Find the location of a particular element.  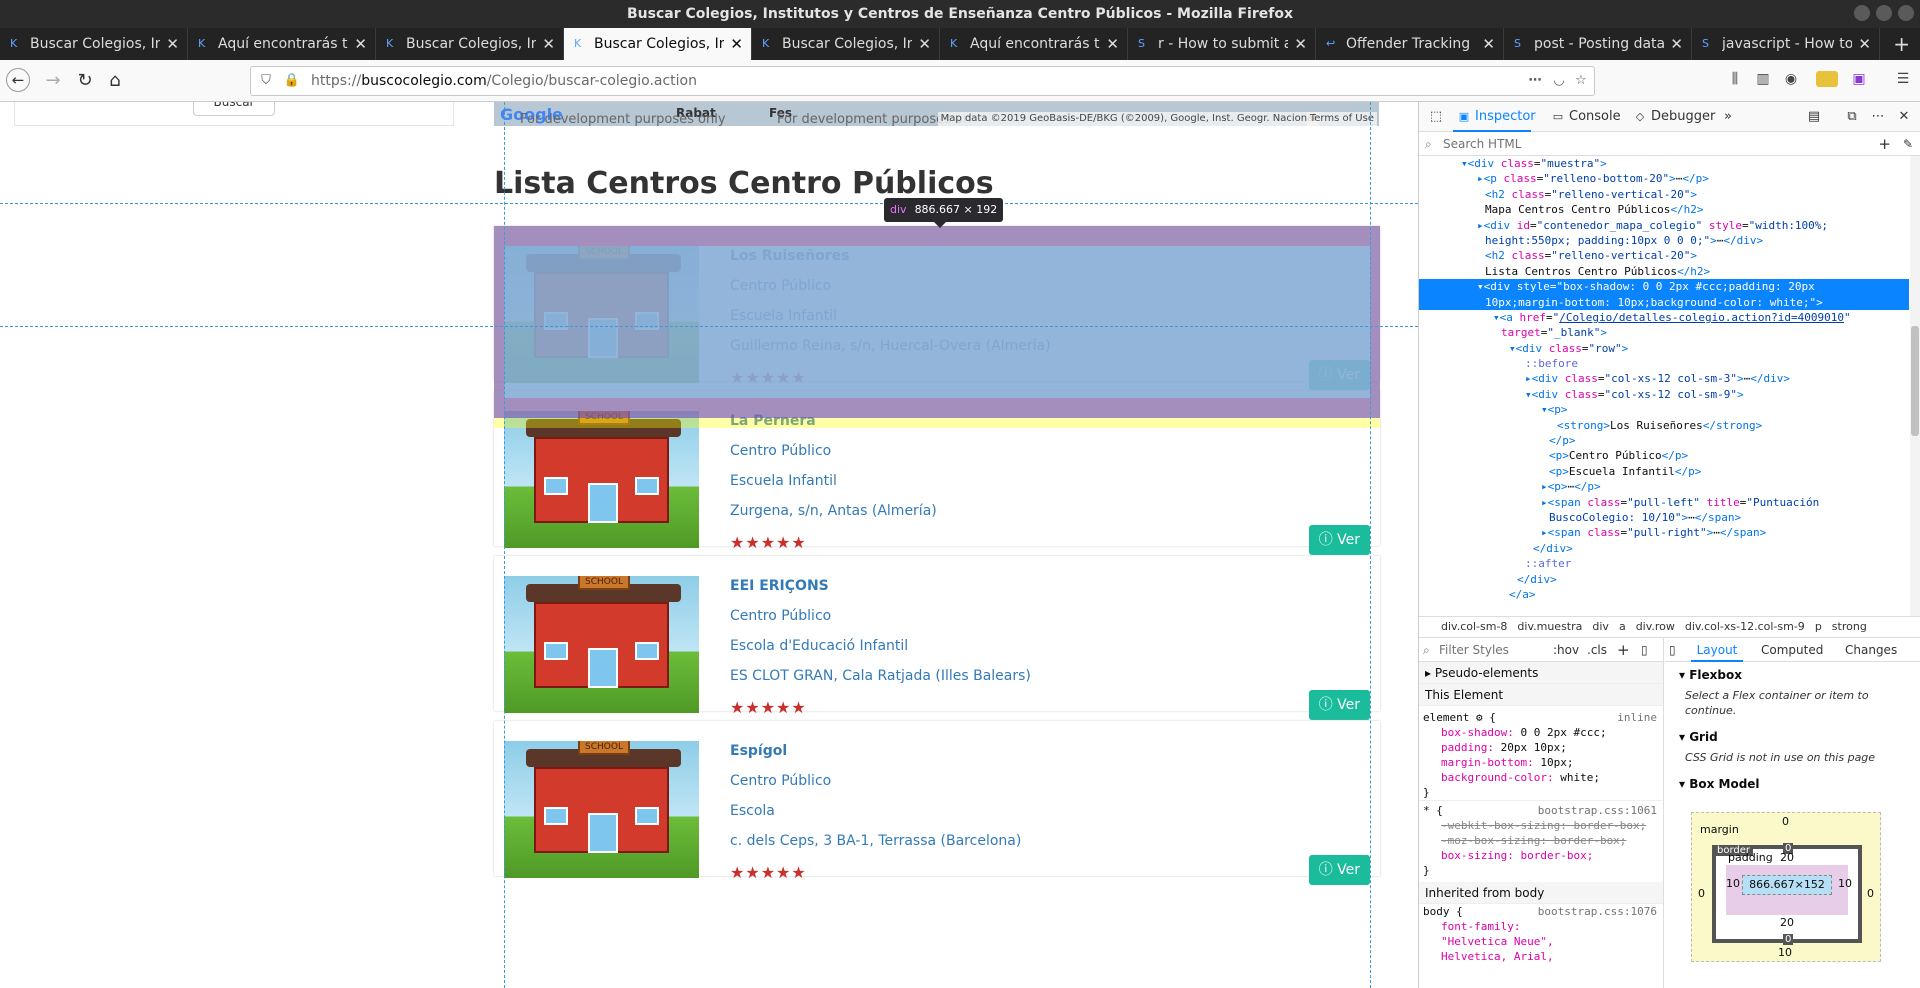

breadcrumb-item: div.muestra is located at coordinates (1549, 626).